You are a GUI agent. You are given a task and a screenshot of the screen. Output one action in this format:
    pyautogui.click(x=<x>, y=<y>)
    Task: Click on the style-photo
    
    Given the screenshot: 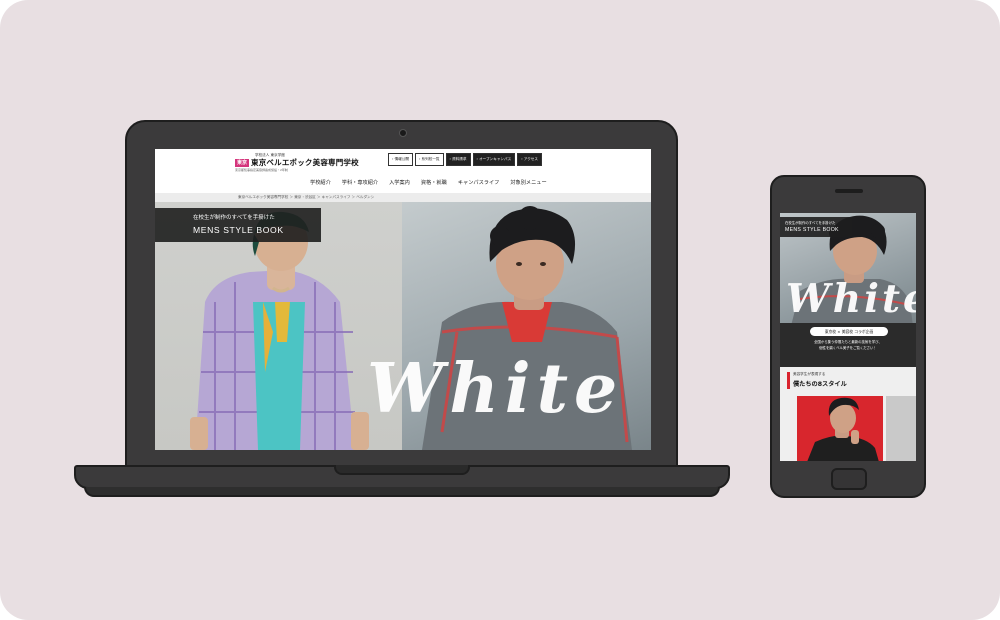 What is the action you would take?
    pyautogui.click(x=840, y=428)
    